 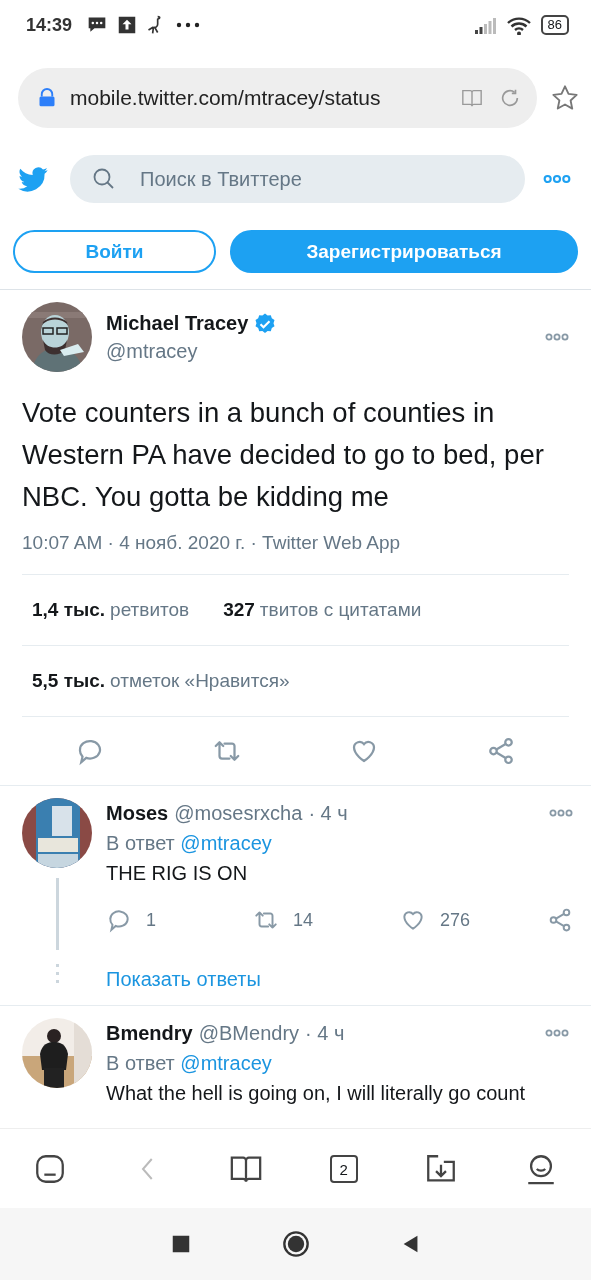 I want to click on author-handle: @mtracey, so click(x=152, y=351).